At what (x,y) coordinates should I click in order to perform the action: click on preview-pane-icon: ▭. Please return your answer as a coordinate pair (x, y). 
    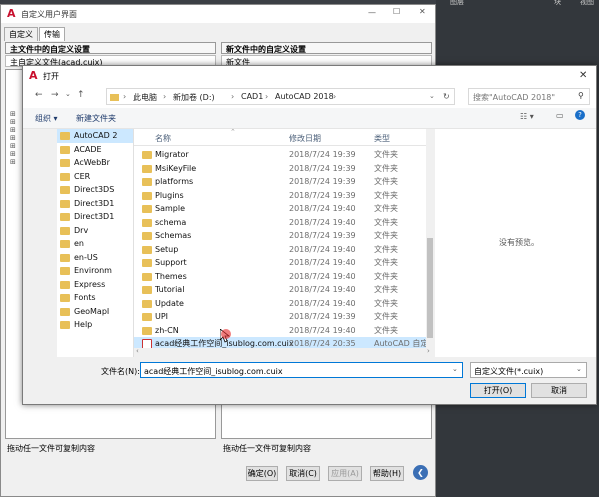
    Looking at the image, I should click on (560, 115).